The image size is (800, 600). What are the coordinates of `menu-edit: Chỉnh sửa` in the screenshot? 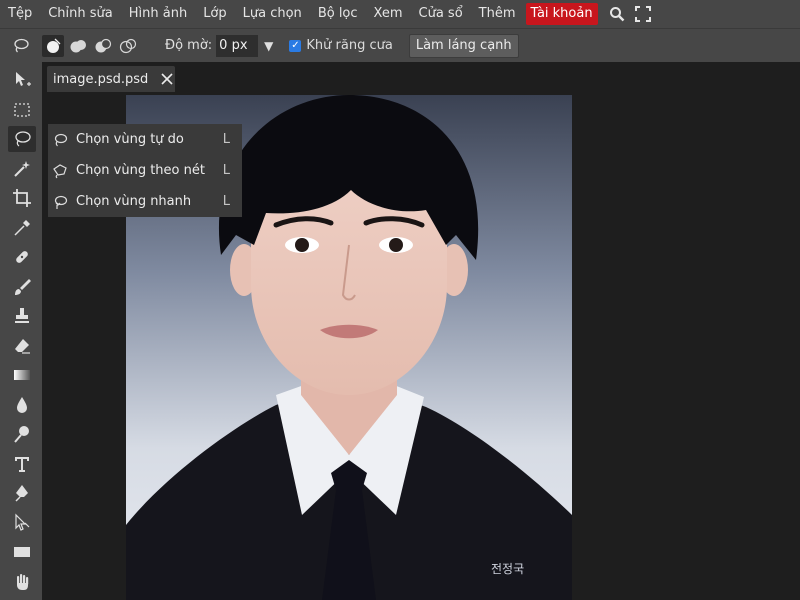 It's located at (80, 14).